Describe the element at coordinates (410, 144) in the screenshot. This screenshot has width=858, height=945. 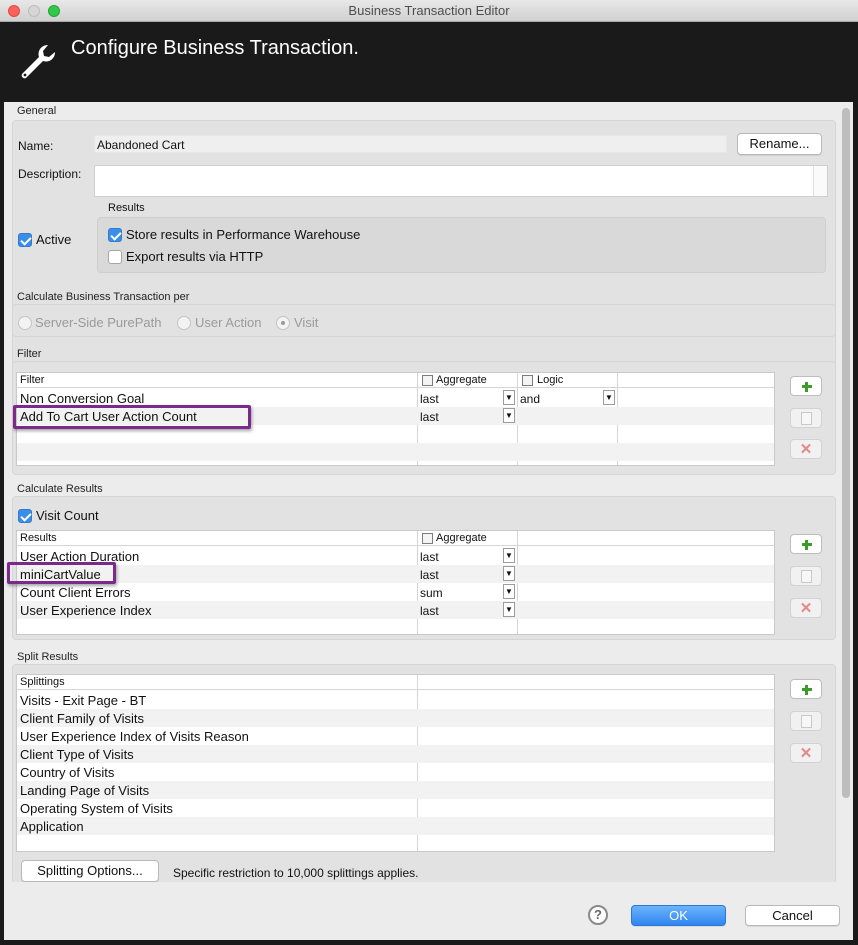
I see `name-field: Abandoned Cart` at that location.